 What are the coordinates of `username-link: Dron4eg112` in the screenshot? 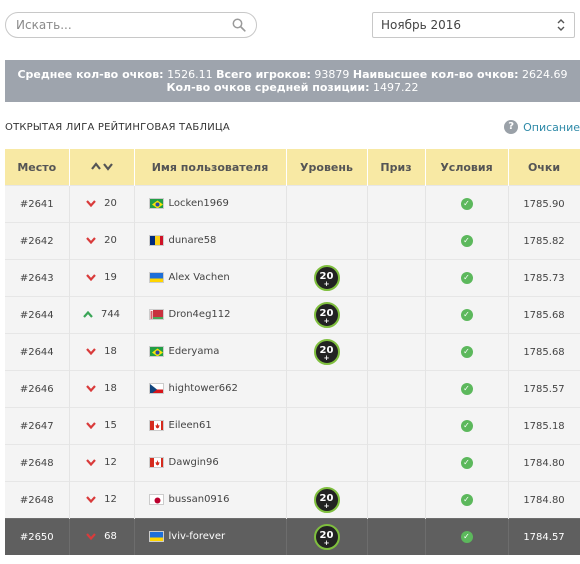 It's located at (200, 314).